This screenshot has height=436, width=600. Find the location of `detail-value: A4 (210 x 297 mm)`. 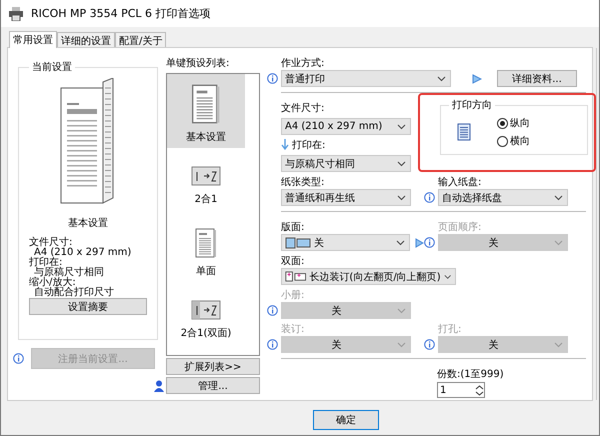

detail-value: A4 (210 x 297 mm) is located at coordinates (83, 253).